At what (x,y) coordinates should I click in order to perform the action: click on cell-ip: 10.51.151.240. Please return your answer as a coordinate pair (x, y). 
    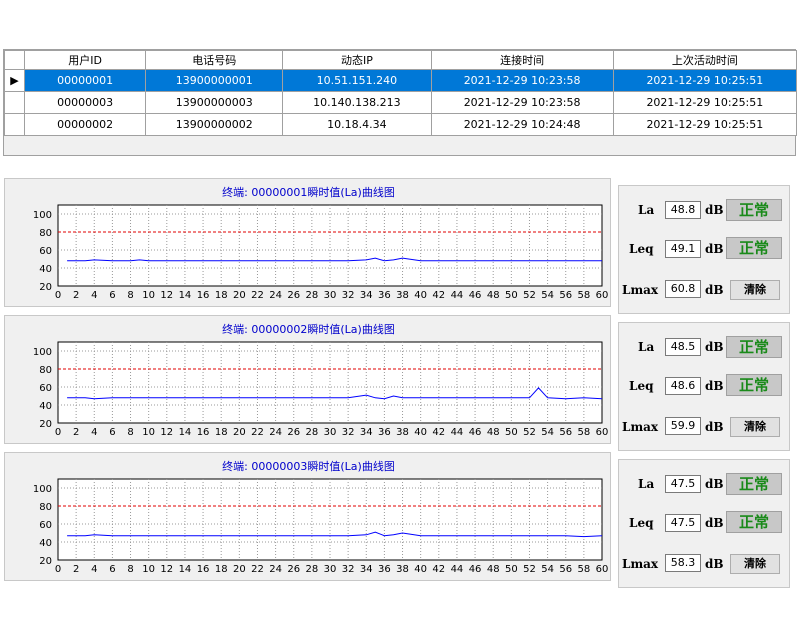
    Looking at the image, I should click on (357, 80).